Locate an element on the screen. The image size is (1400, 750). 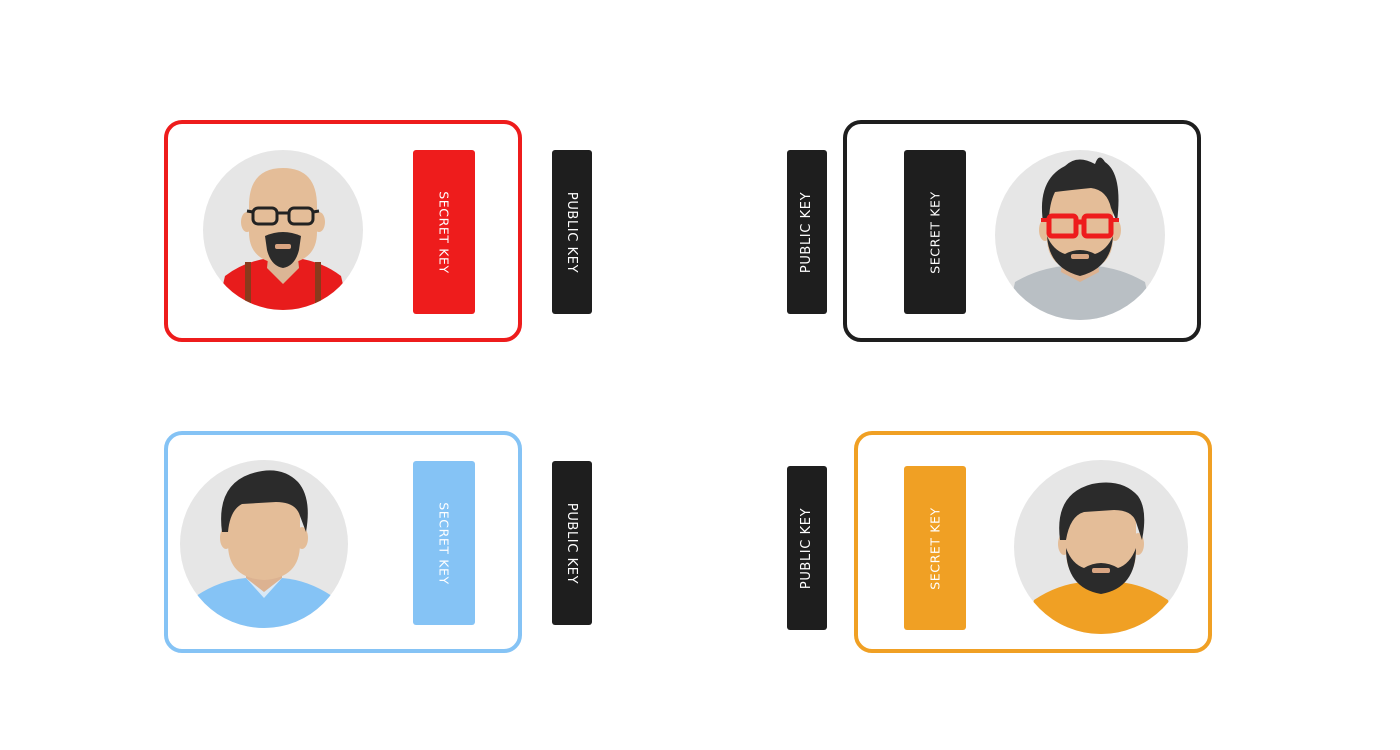
bald-man-with-glasses-icon is located at coordinates (283, 230).